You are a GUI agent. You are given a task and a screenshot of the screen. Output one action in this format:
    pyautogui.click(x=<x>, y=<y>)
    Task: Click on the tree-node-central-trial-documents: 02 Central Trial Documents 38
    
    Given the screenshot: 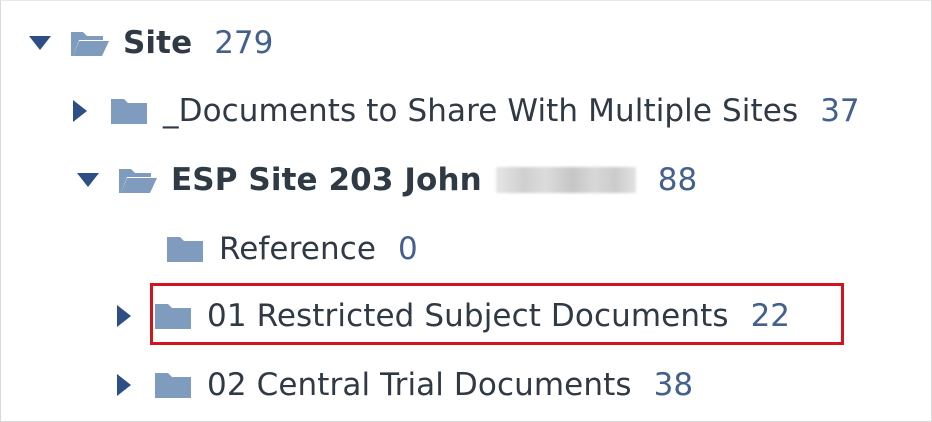 What is the action you would take?
    pyautogui.click(x=402, y=385)
    